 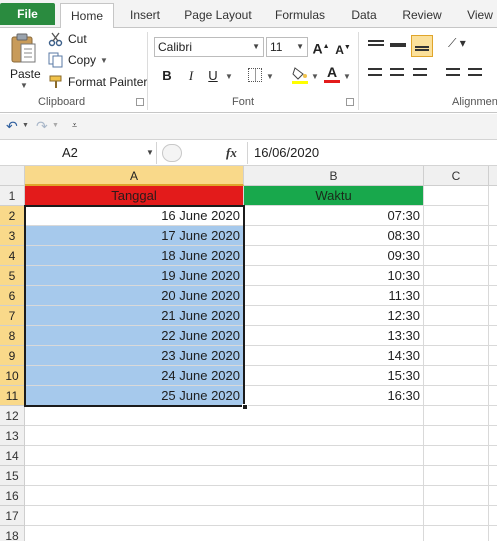 I want to click on copy-button: Copy ▼, so click(x=78, y=60).